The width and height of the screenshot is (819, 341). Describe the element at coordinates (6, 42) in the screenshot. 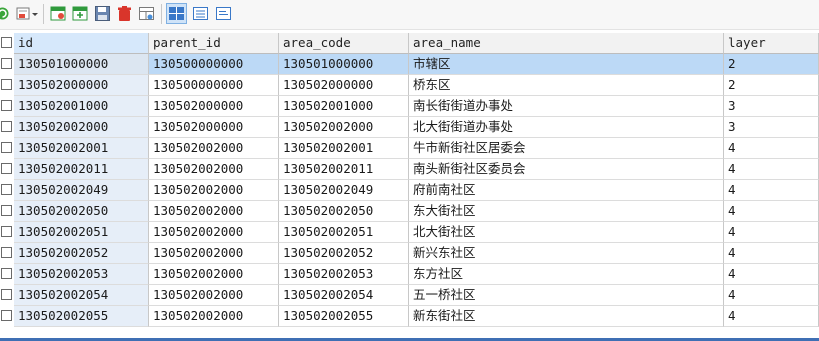

I see `select-all-checkbox` at that location.